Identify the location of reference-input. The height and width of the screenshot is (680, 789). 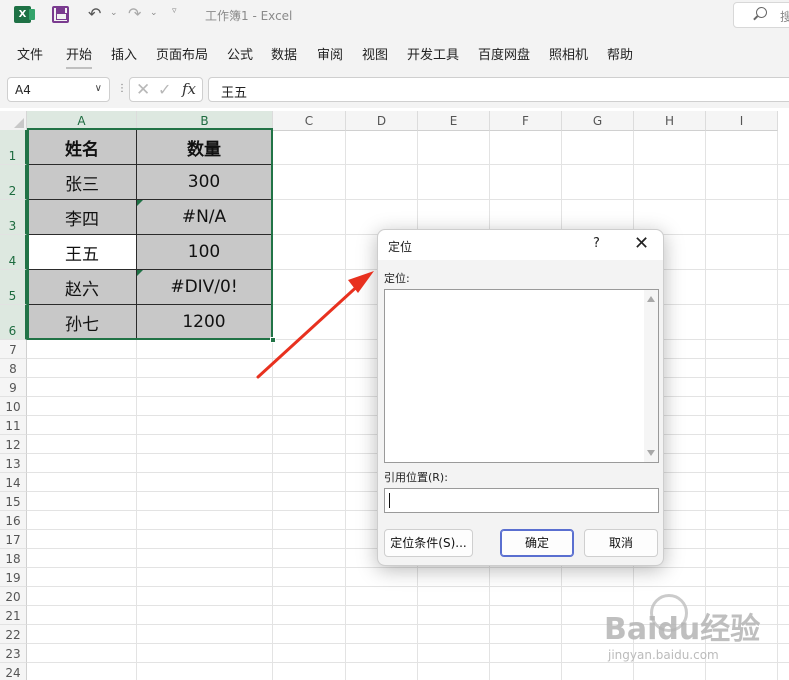
(521, 500).